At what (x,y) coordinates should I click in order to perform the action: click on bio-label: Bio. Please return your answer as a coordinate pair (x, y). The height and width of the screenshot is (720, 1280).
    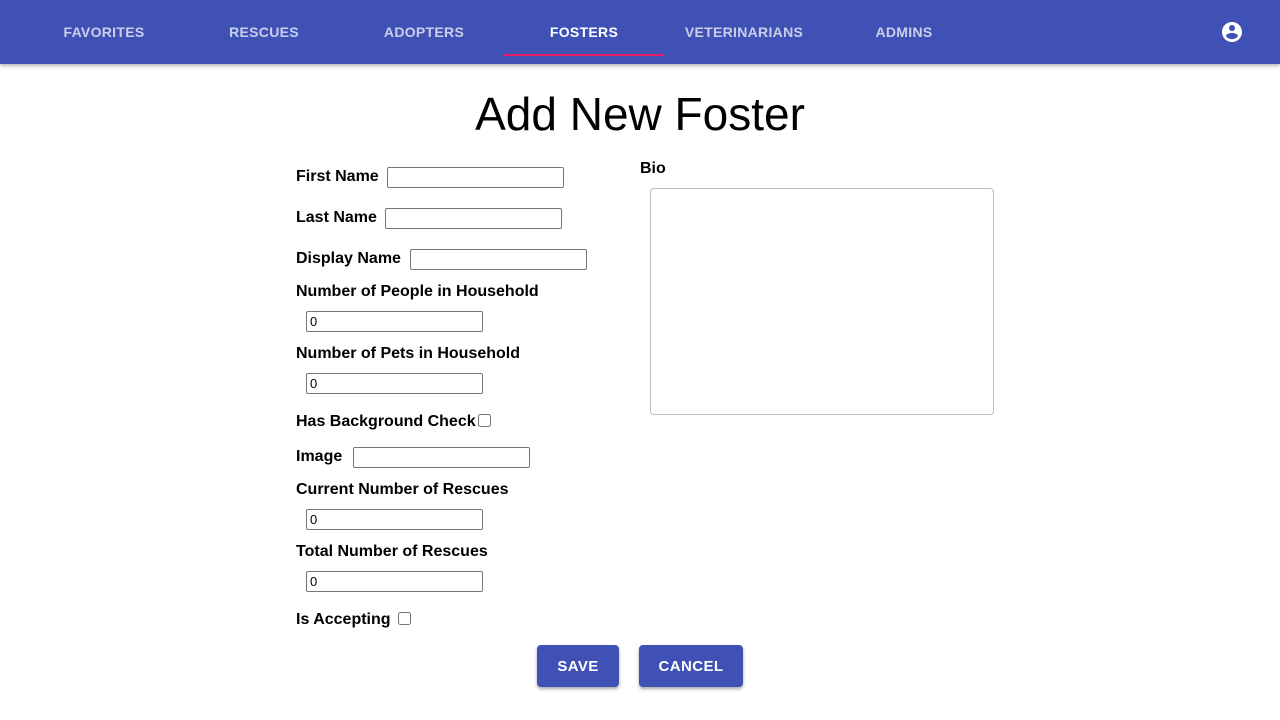
    Looking at the image, I should click on (653, 168).